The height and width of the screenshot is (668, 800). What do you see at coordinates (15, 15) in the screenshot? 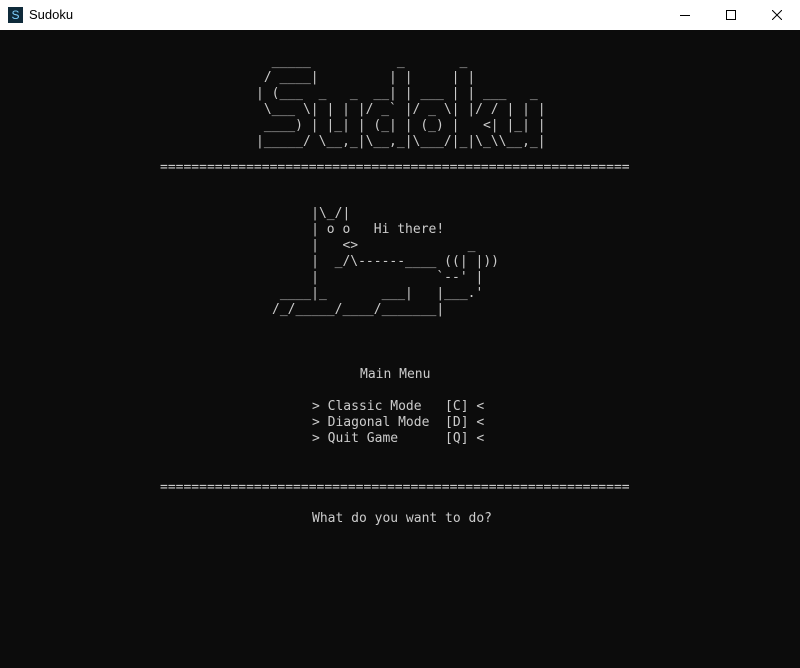
I see `app-terminal-icon: S` at bounding box center [15, 15].